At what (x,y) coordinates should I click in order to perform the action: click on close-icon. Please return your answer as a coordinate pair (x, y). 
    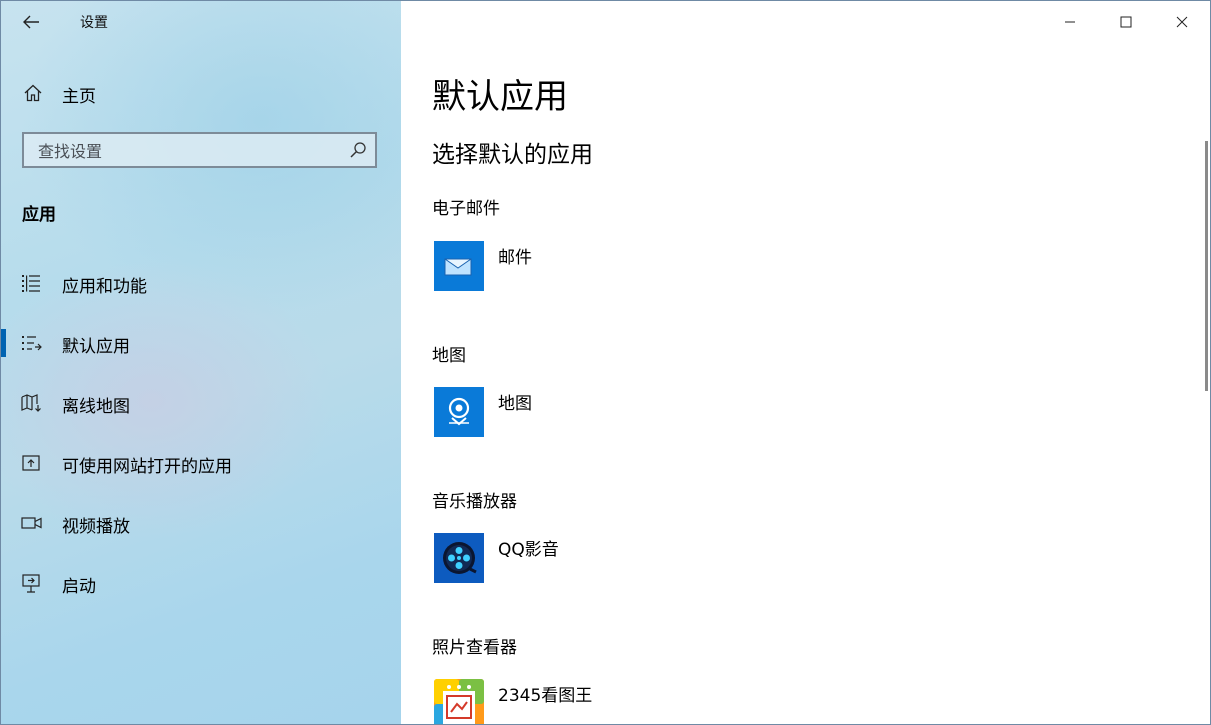
    Looking at the image, I should click on (1182, 22).